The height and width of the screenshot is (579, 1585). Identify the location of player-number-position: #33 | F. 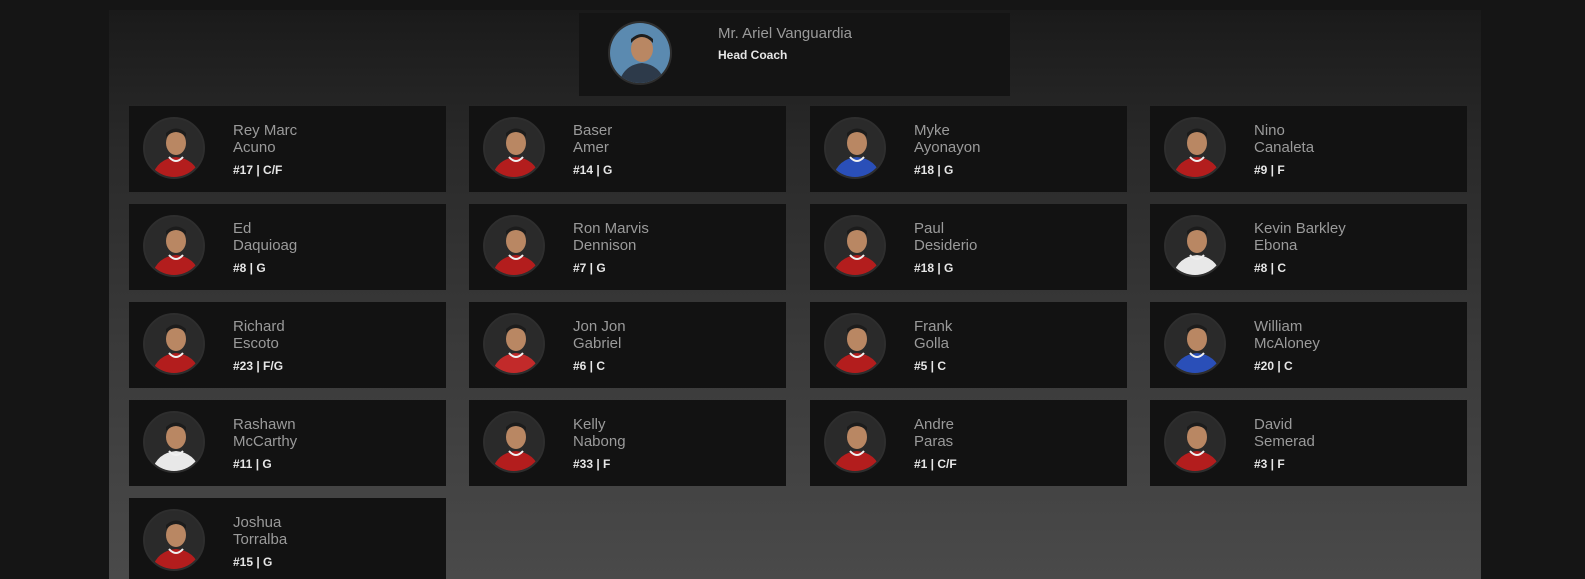
(592, 464).